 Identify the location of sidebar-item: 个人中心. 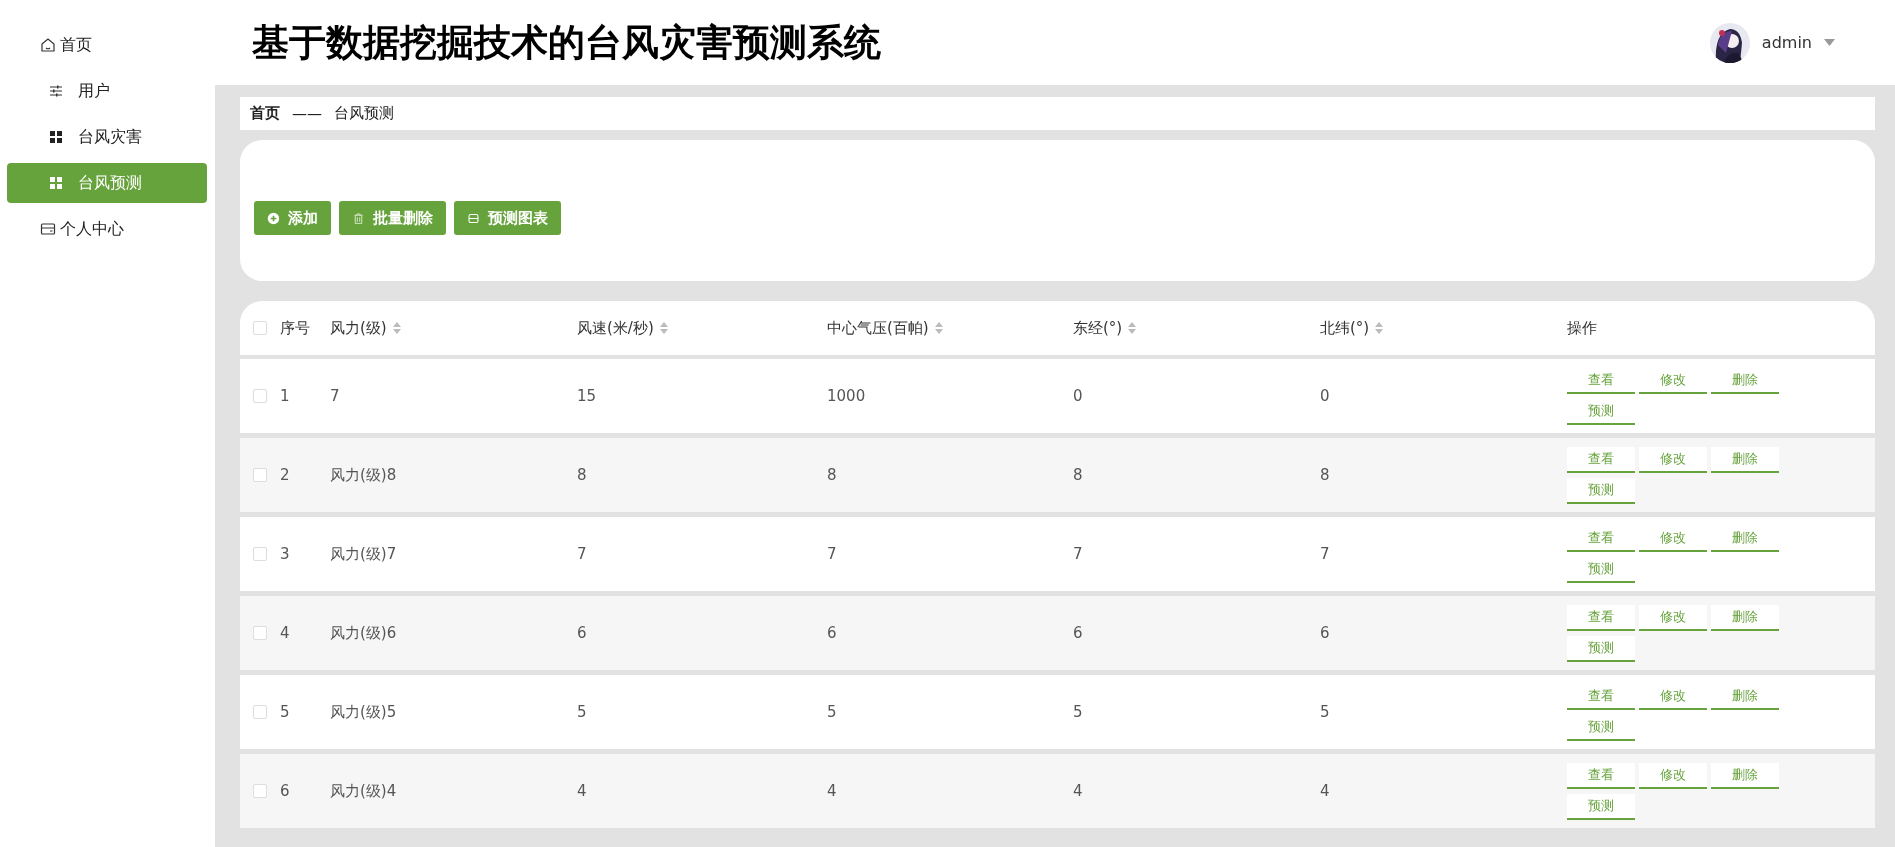
(107, 229).